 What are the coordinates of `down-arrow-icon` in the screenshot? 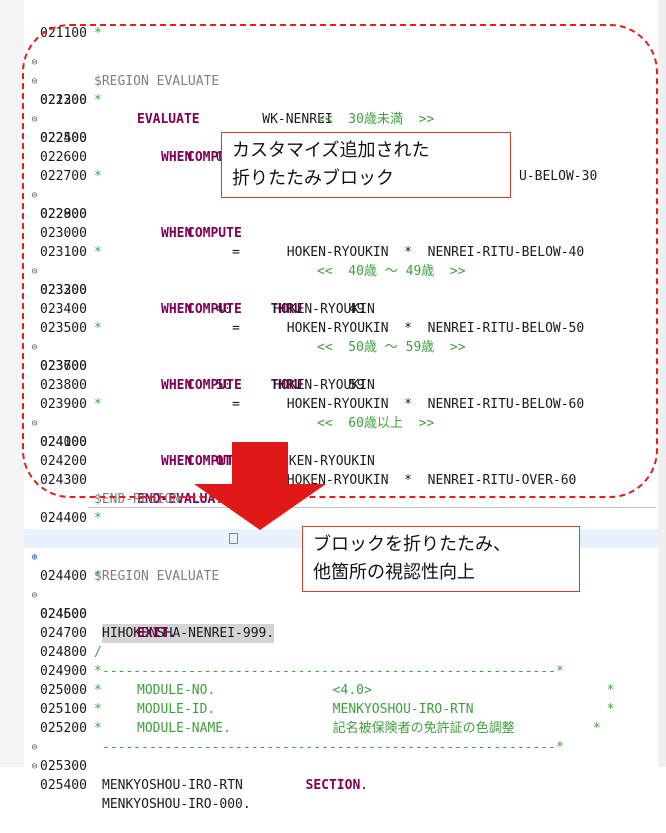 It's located at (260, 486).